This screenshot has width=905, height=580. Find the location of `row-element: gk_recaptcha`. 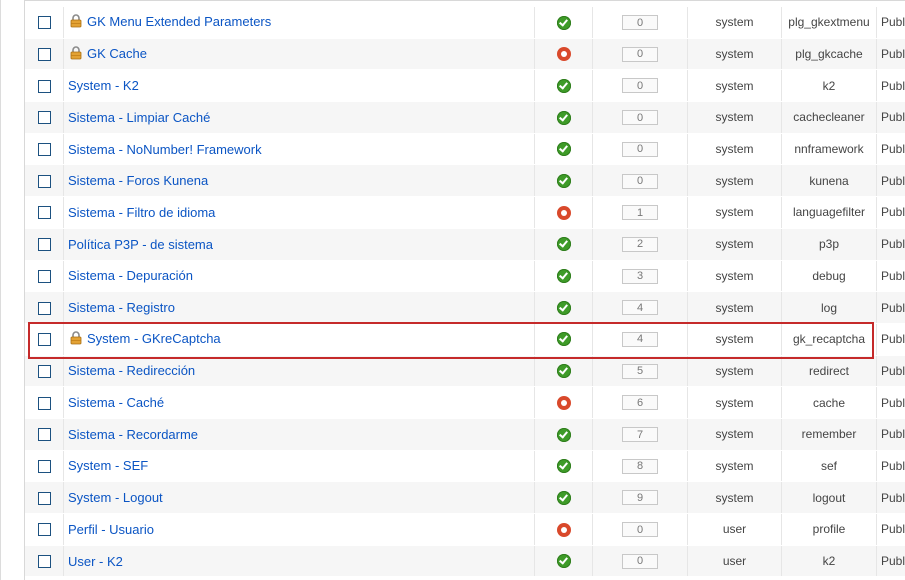

row-element: gk_recaptcha is located at coordinates (829, 339).